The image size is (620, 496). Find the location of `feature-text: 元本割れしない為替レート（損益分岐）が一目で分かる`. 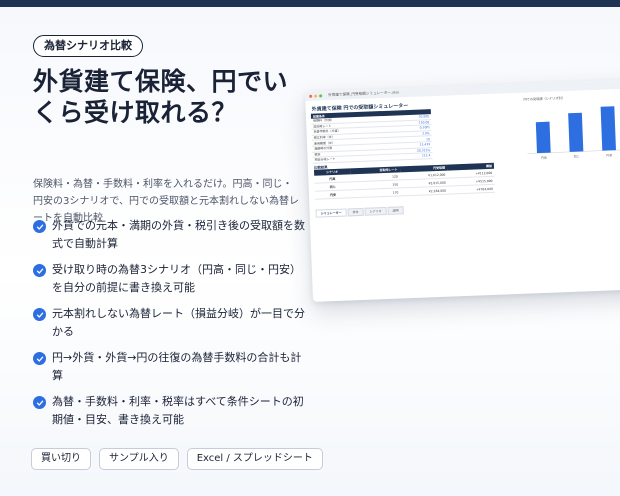

feature-text: 元本割れしない為替レート（損益分岐）が一目で分かる is located at coordinates (178, 322).